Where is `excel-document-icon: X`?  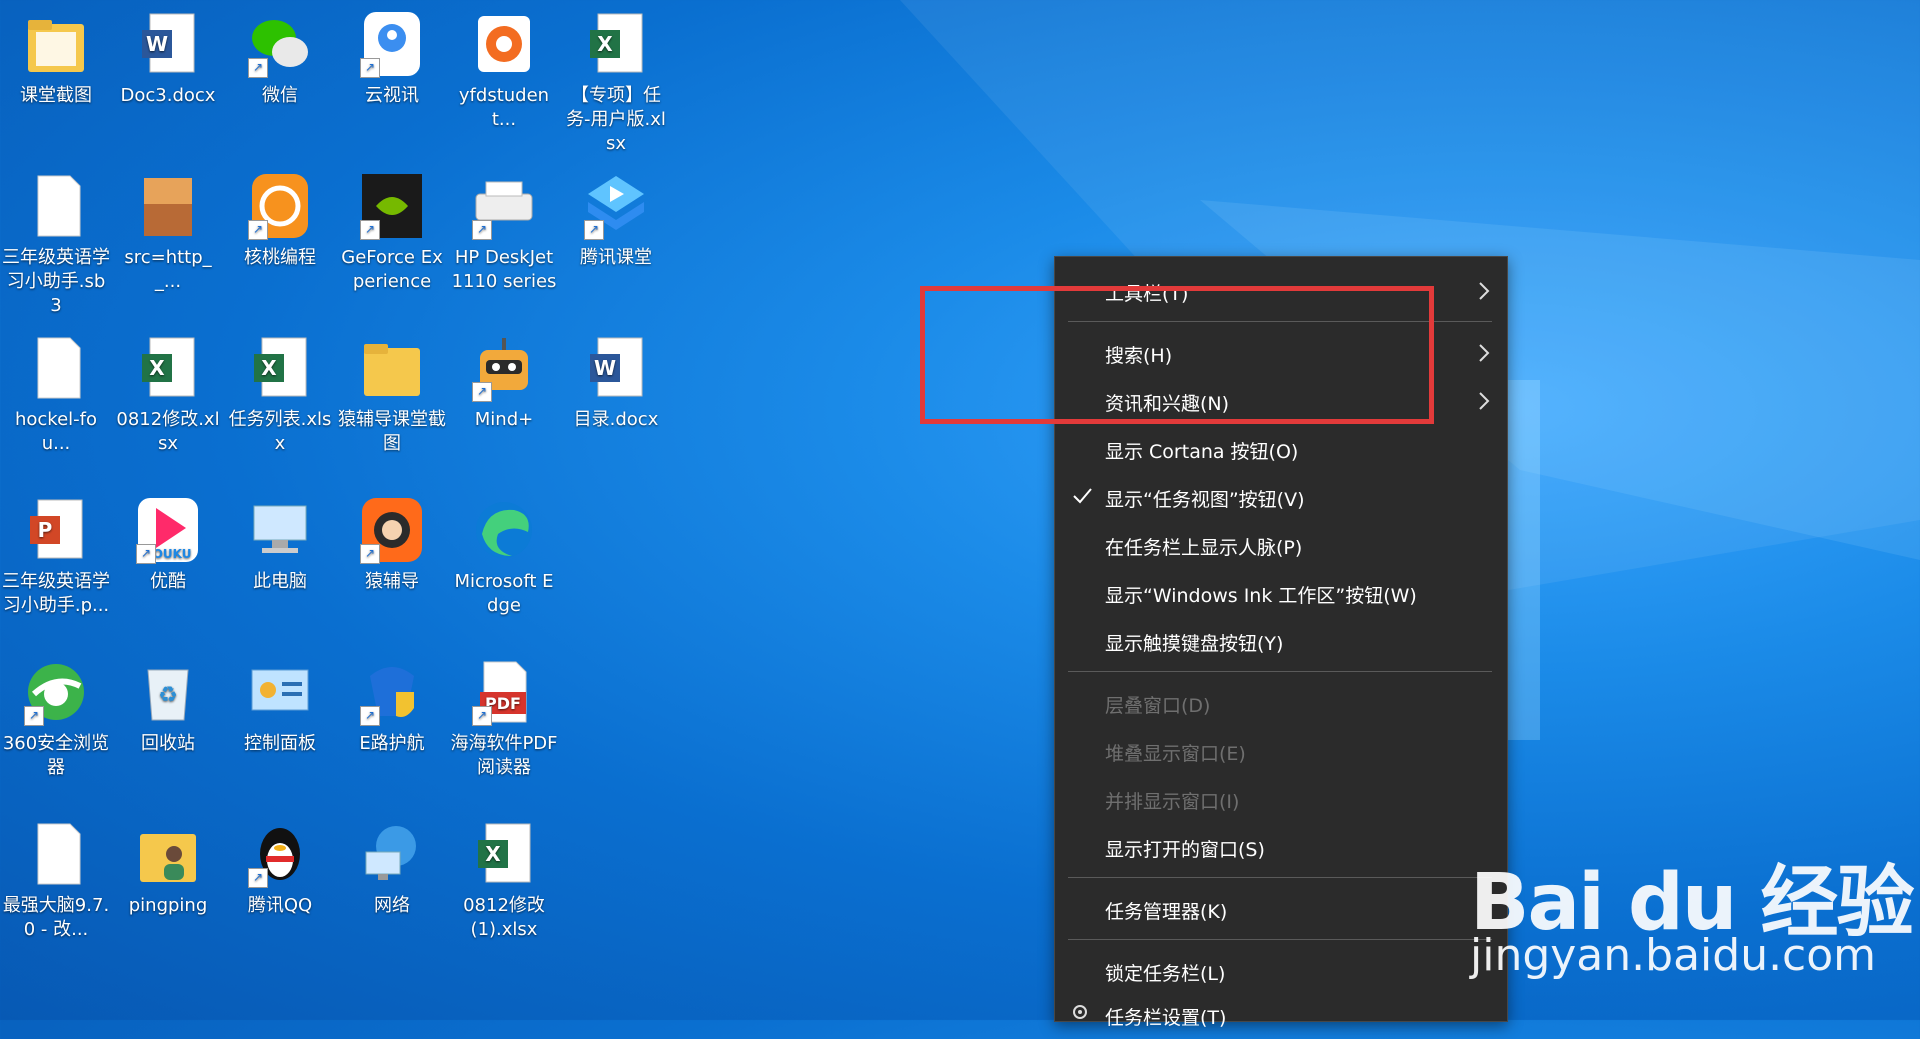
excel-document-icon: X is located at coordinates (504, 854).